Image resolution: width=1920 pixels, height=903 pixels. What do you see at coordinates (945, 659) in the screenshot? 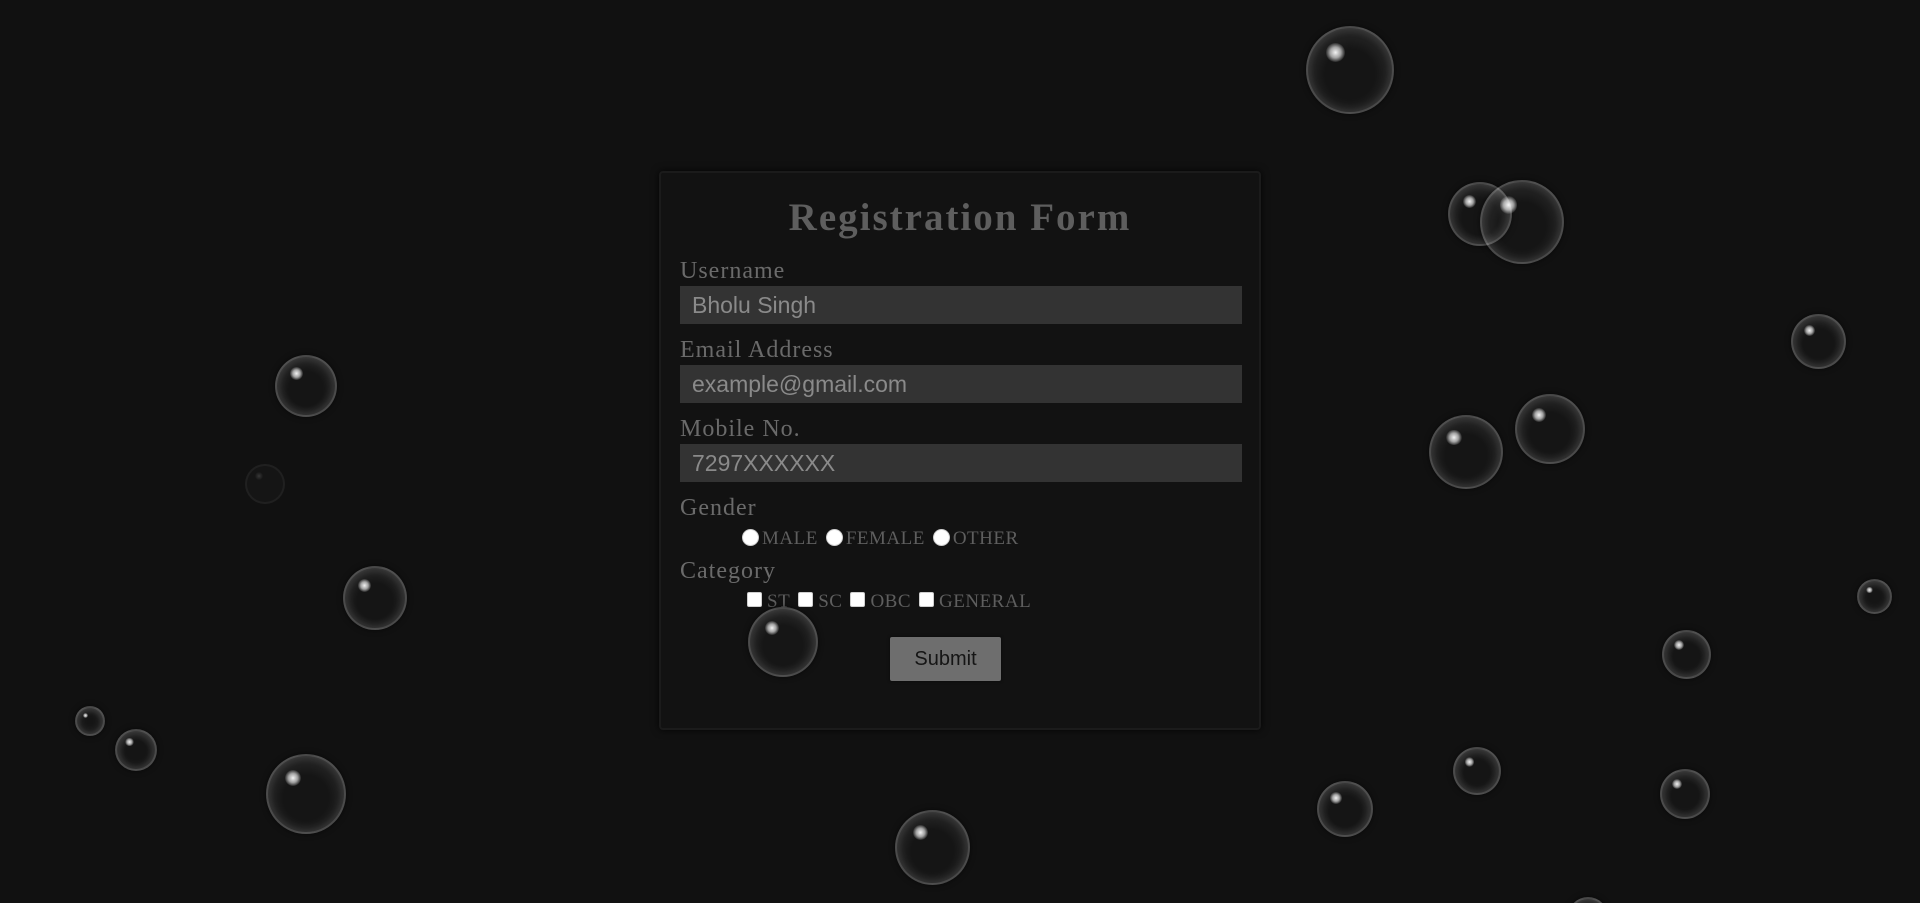
I see `submit-button: Submit` at bounding box center [945, 659].